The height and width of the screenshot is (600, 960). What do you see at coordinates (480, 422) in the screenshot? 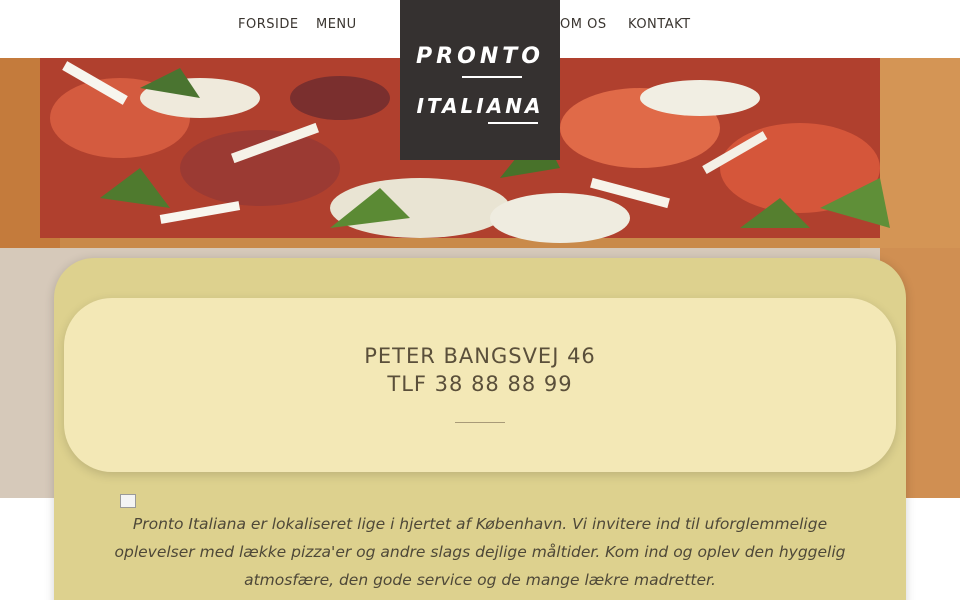
I see `divider-line` at bounding box center [480, 422].